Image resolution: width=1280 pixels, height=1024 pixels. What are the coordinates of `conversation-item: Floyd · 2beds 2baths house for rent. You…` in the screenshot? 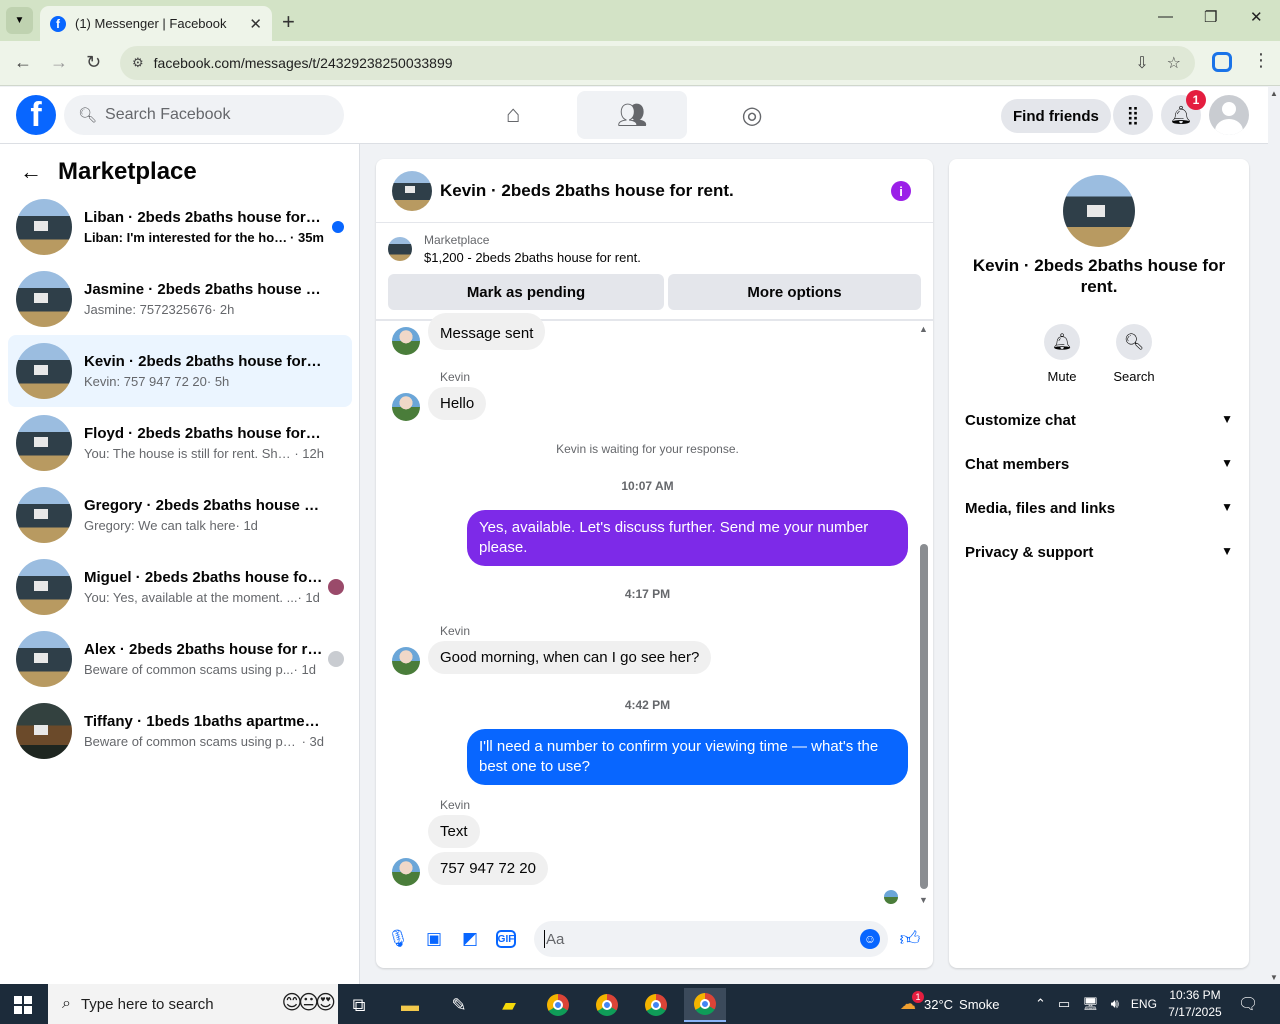 It's located at (180, 443).